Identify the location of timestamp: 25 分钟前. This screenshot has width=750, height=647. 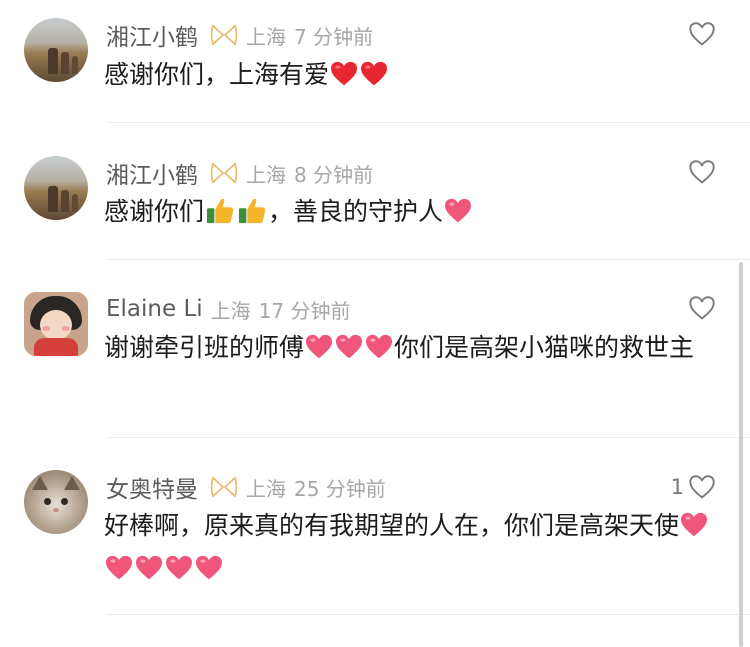
(340, 488).